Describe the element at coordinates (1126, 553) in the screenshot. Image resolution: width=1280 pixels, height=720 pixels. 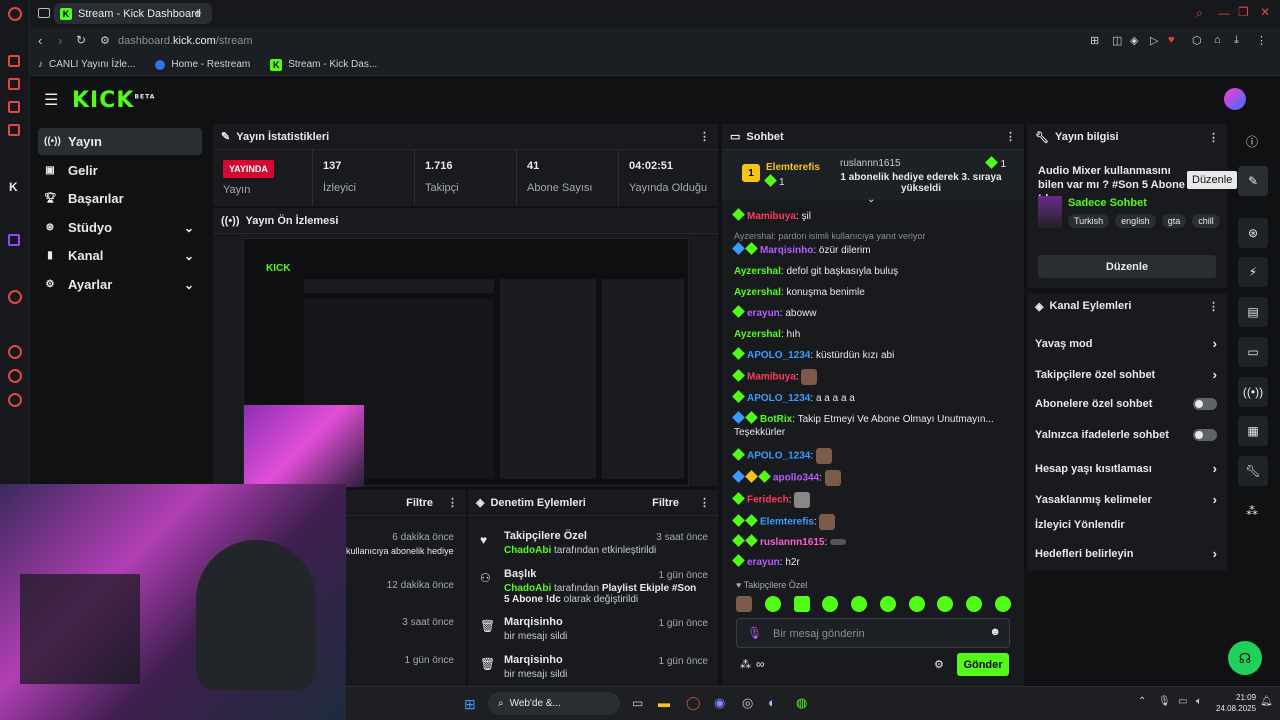
I see `channel-action-goals: Hedefleri belirleyin ›` at that location.